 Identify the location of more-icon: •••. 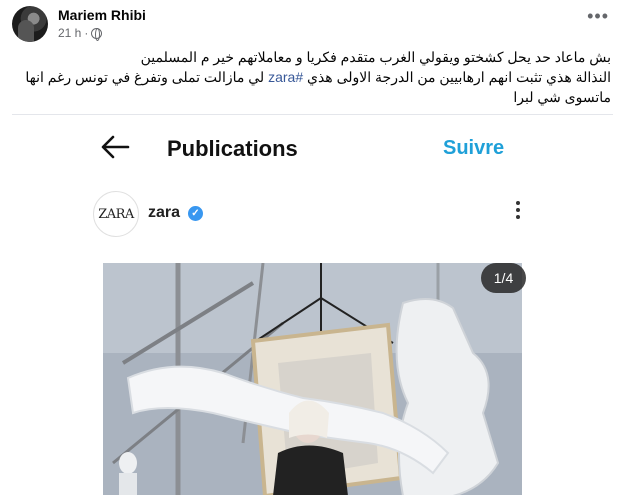
(598, 16).